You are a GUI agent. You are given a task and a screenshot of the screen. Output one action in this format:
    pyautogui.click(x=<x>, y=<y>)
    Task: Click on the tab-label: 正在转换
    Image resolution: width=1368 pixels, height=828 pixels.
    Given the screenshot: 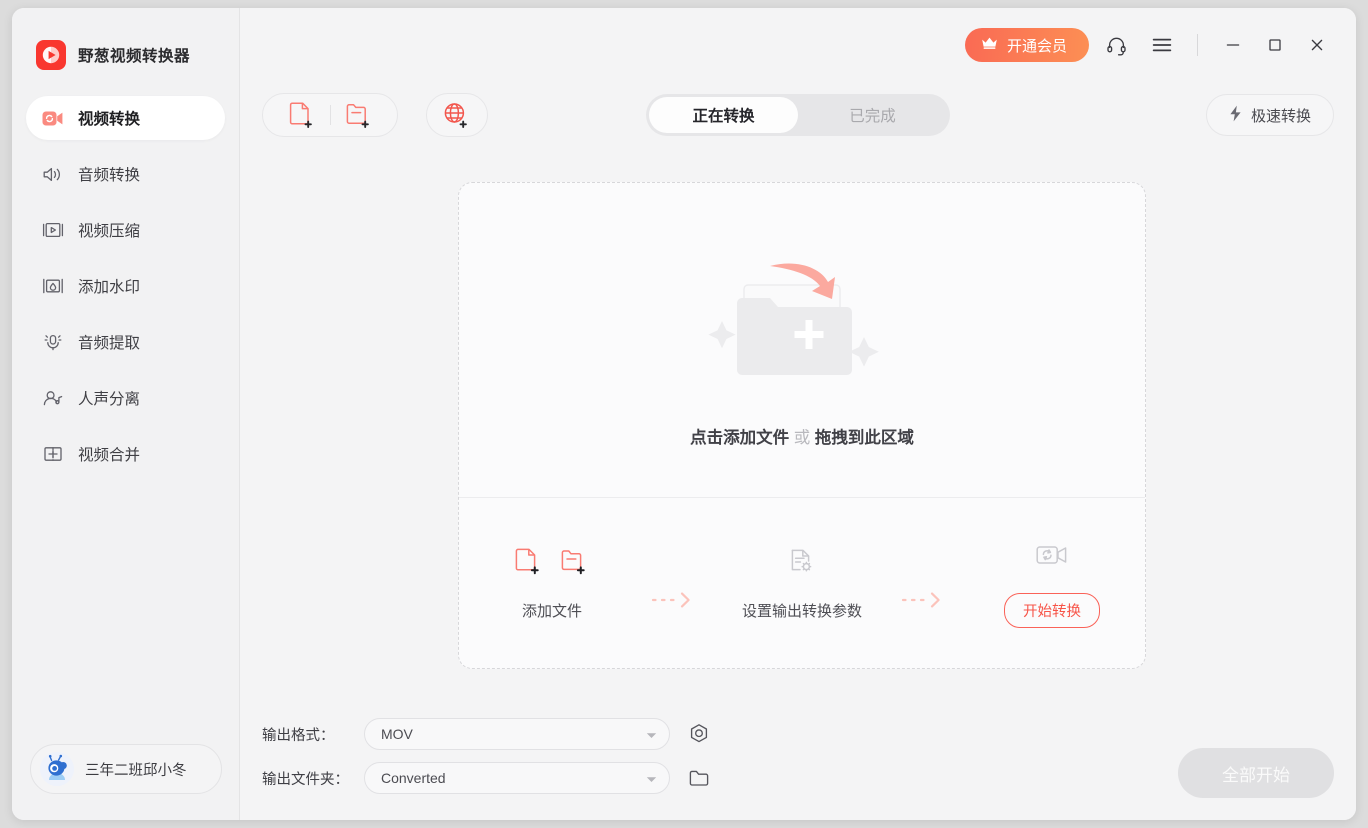 What is the action you would take?
    pyautogui.click(x=723, y=116)
    